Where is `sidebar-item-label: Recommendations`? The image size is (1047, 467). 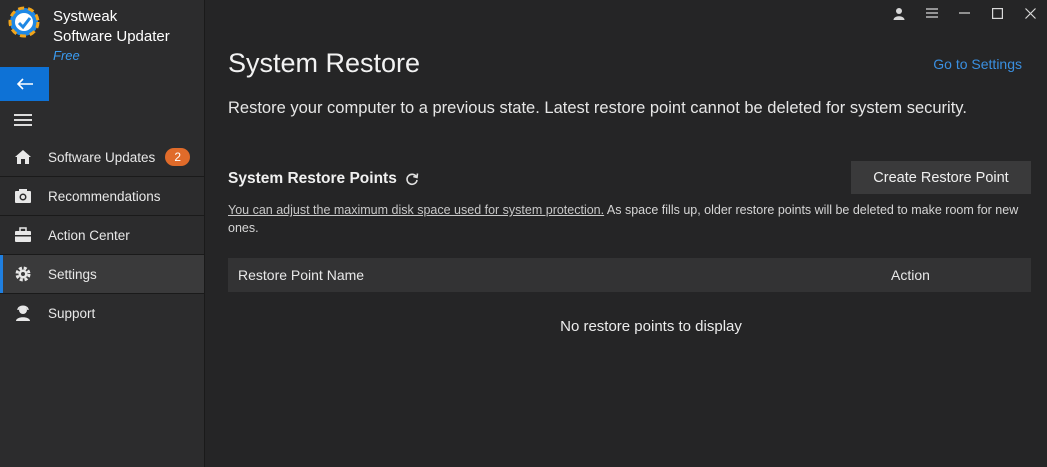
sidebar-item-label: Recommendations is located at coordinates (104, 196).